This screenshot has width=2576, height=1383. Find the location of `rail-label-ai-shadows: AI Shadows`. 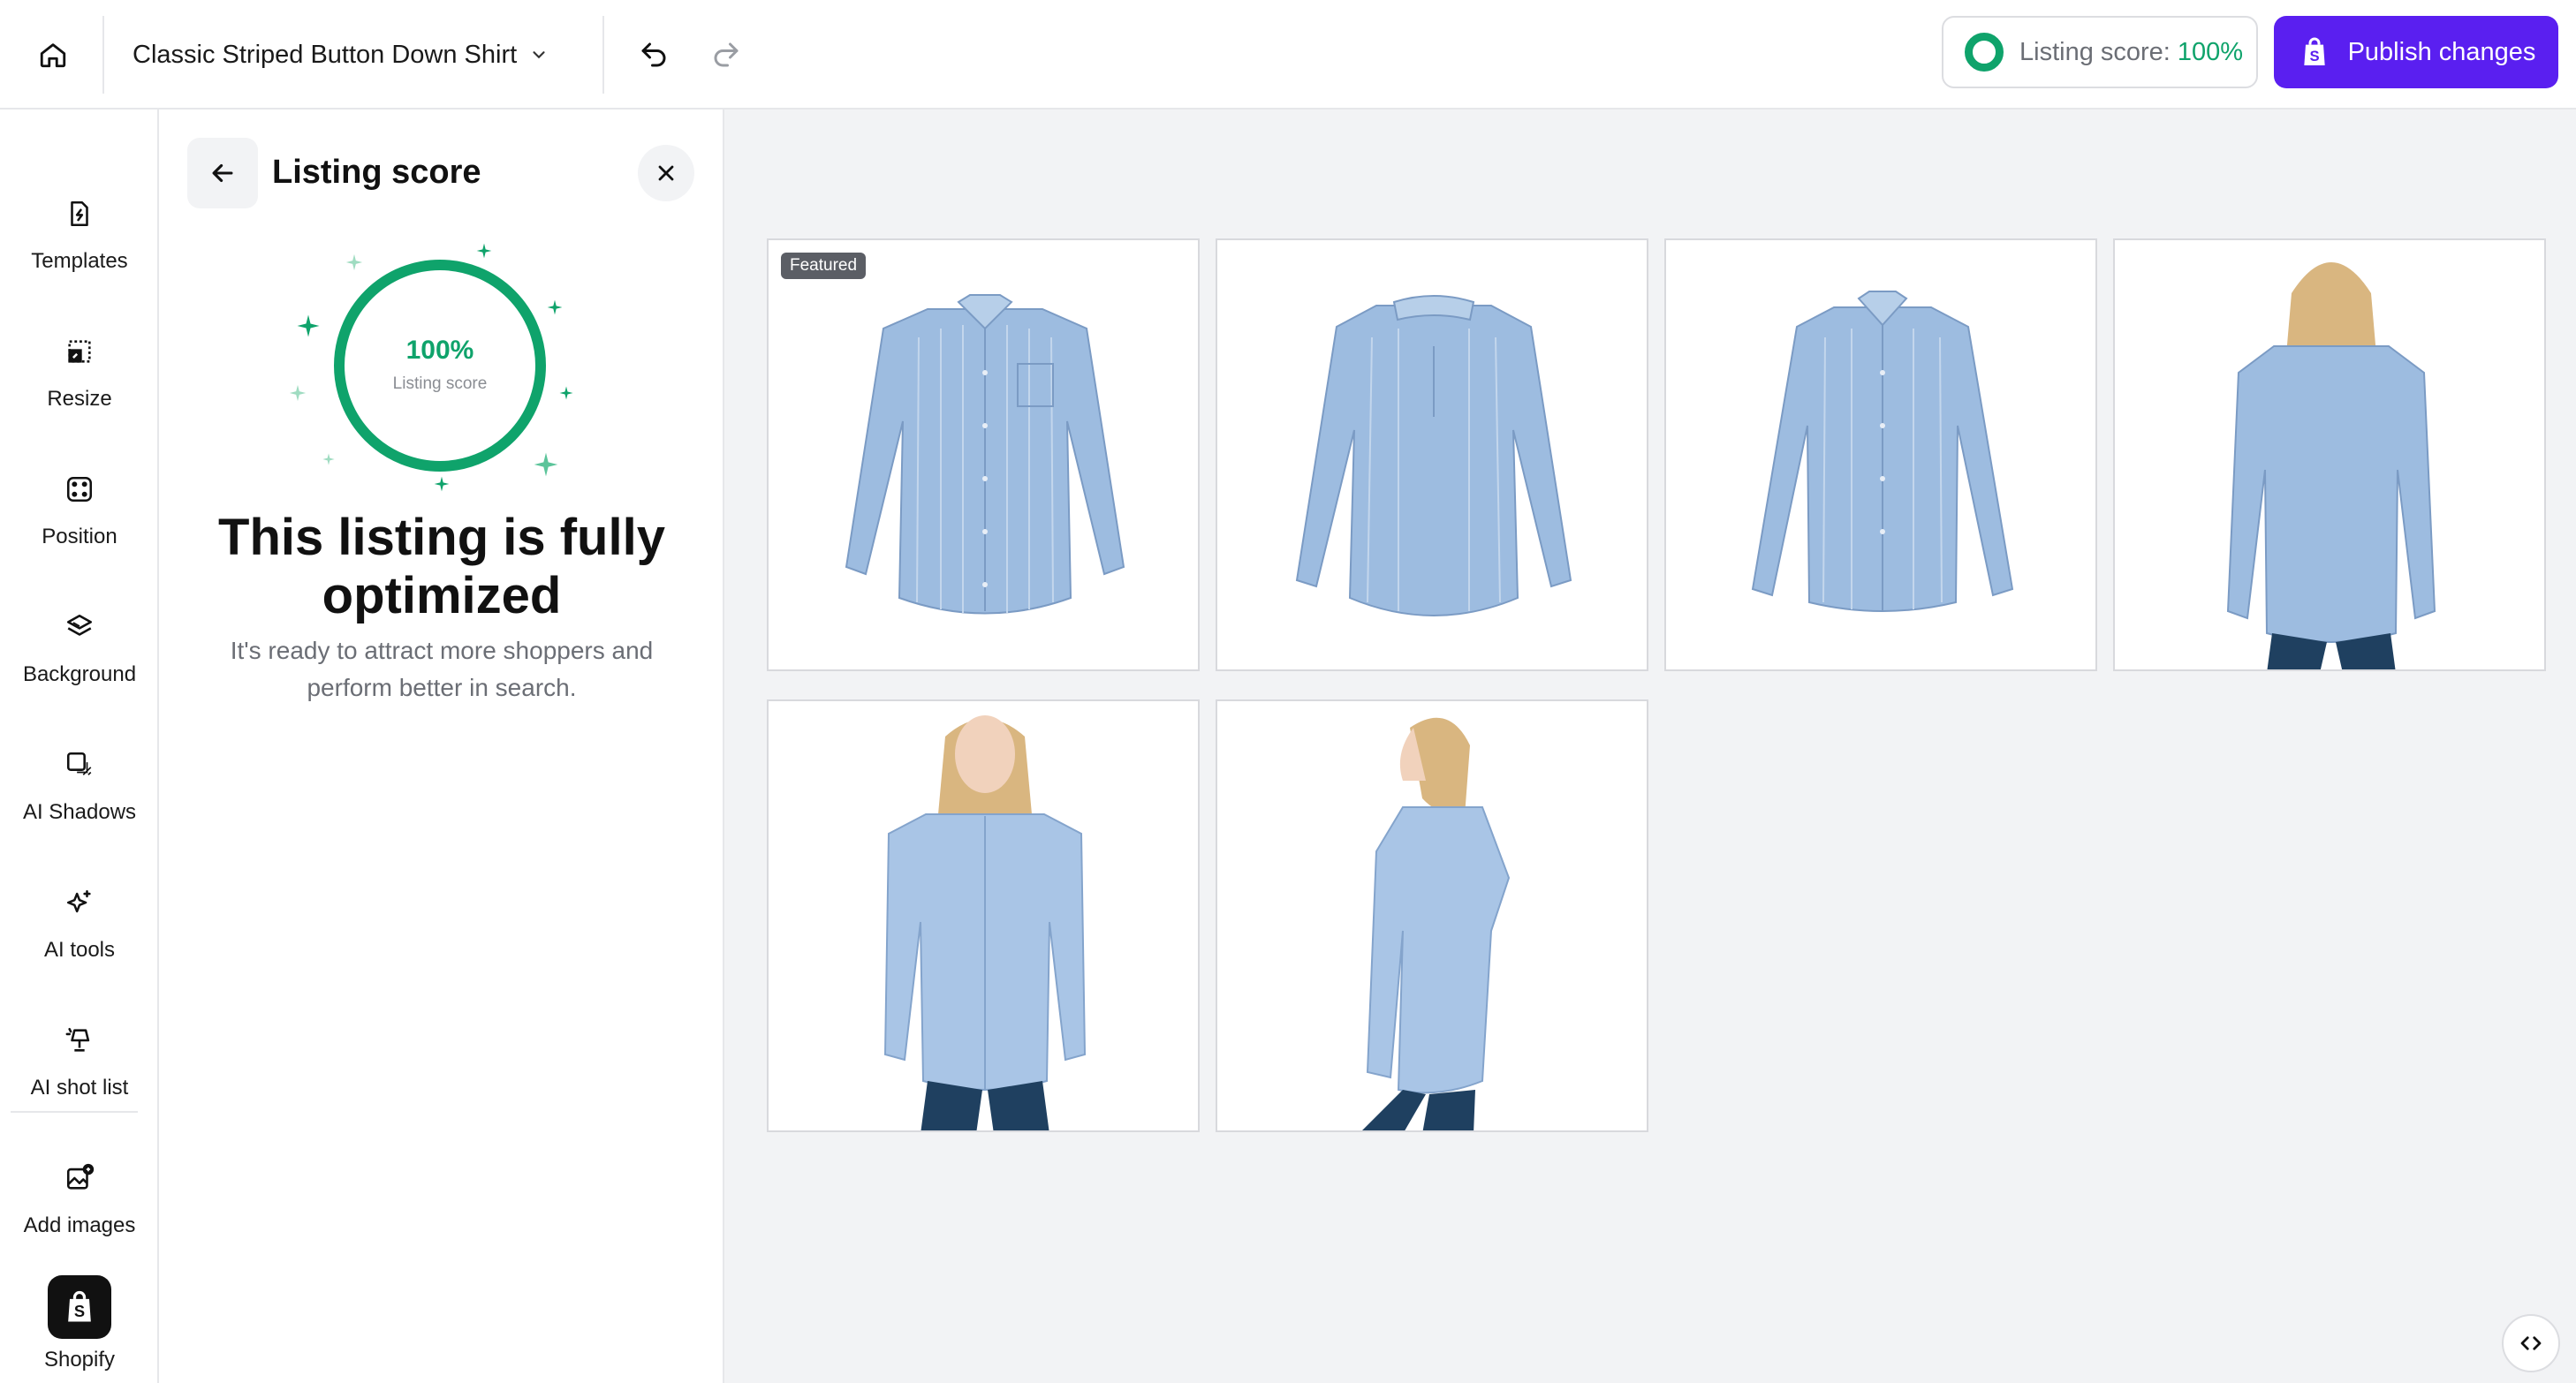

rail-label-ai-shadows: AI Shadows is located at coordinates (79, 812).